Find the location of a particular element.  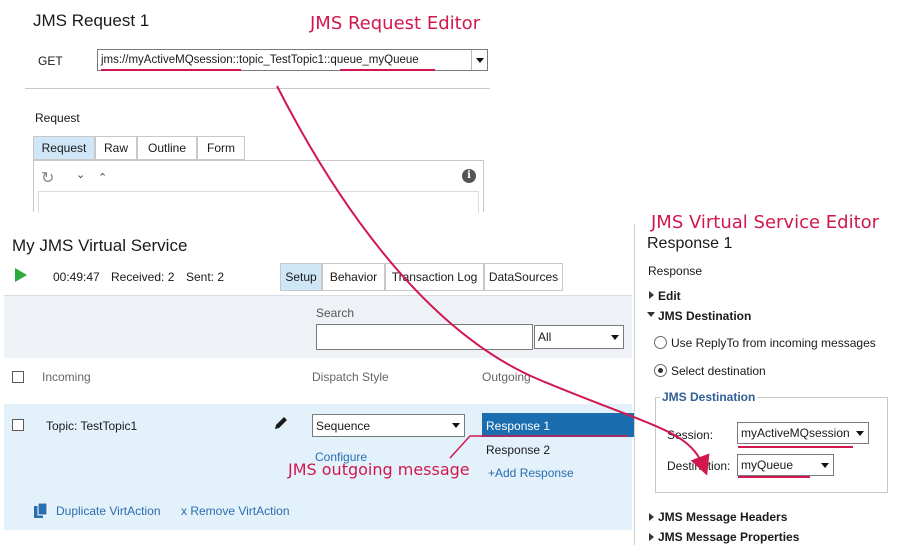

arrow-outgoing-message is located at coordinates (538, 447).